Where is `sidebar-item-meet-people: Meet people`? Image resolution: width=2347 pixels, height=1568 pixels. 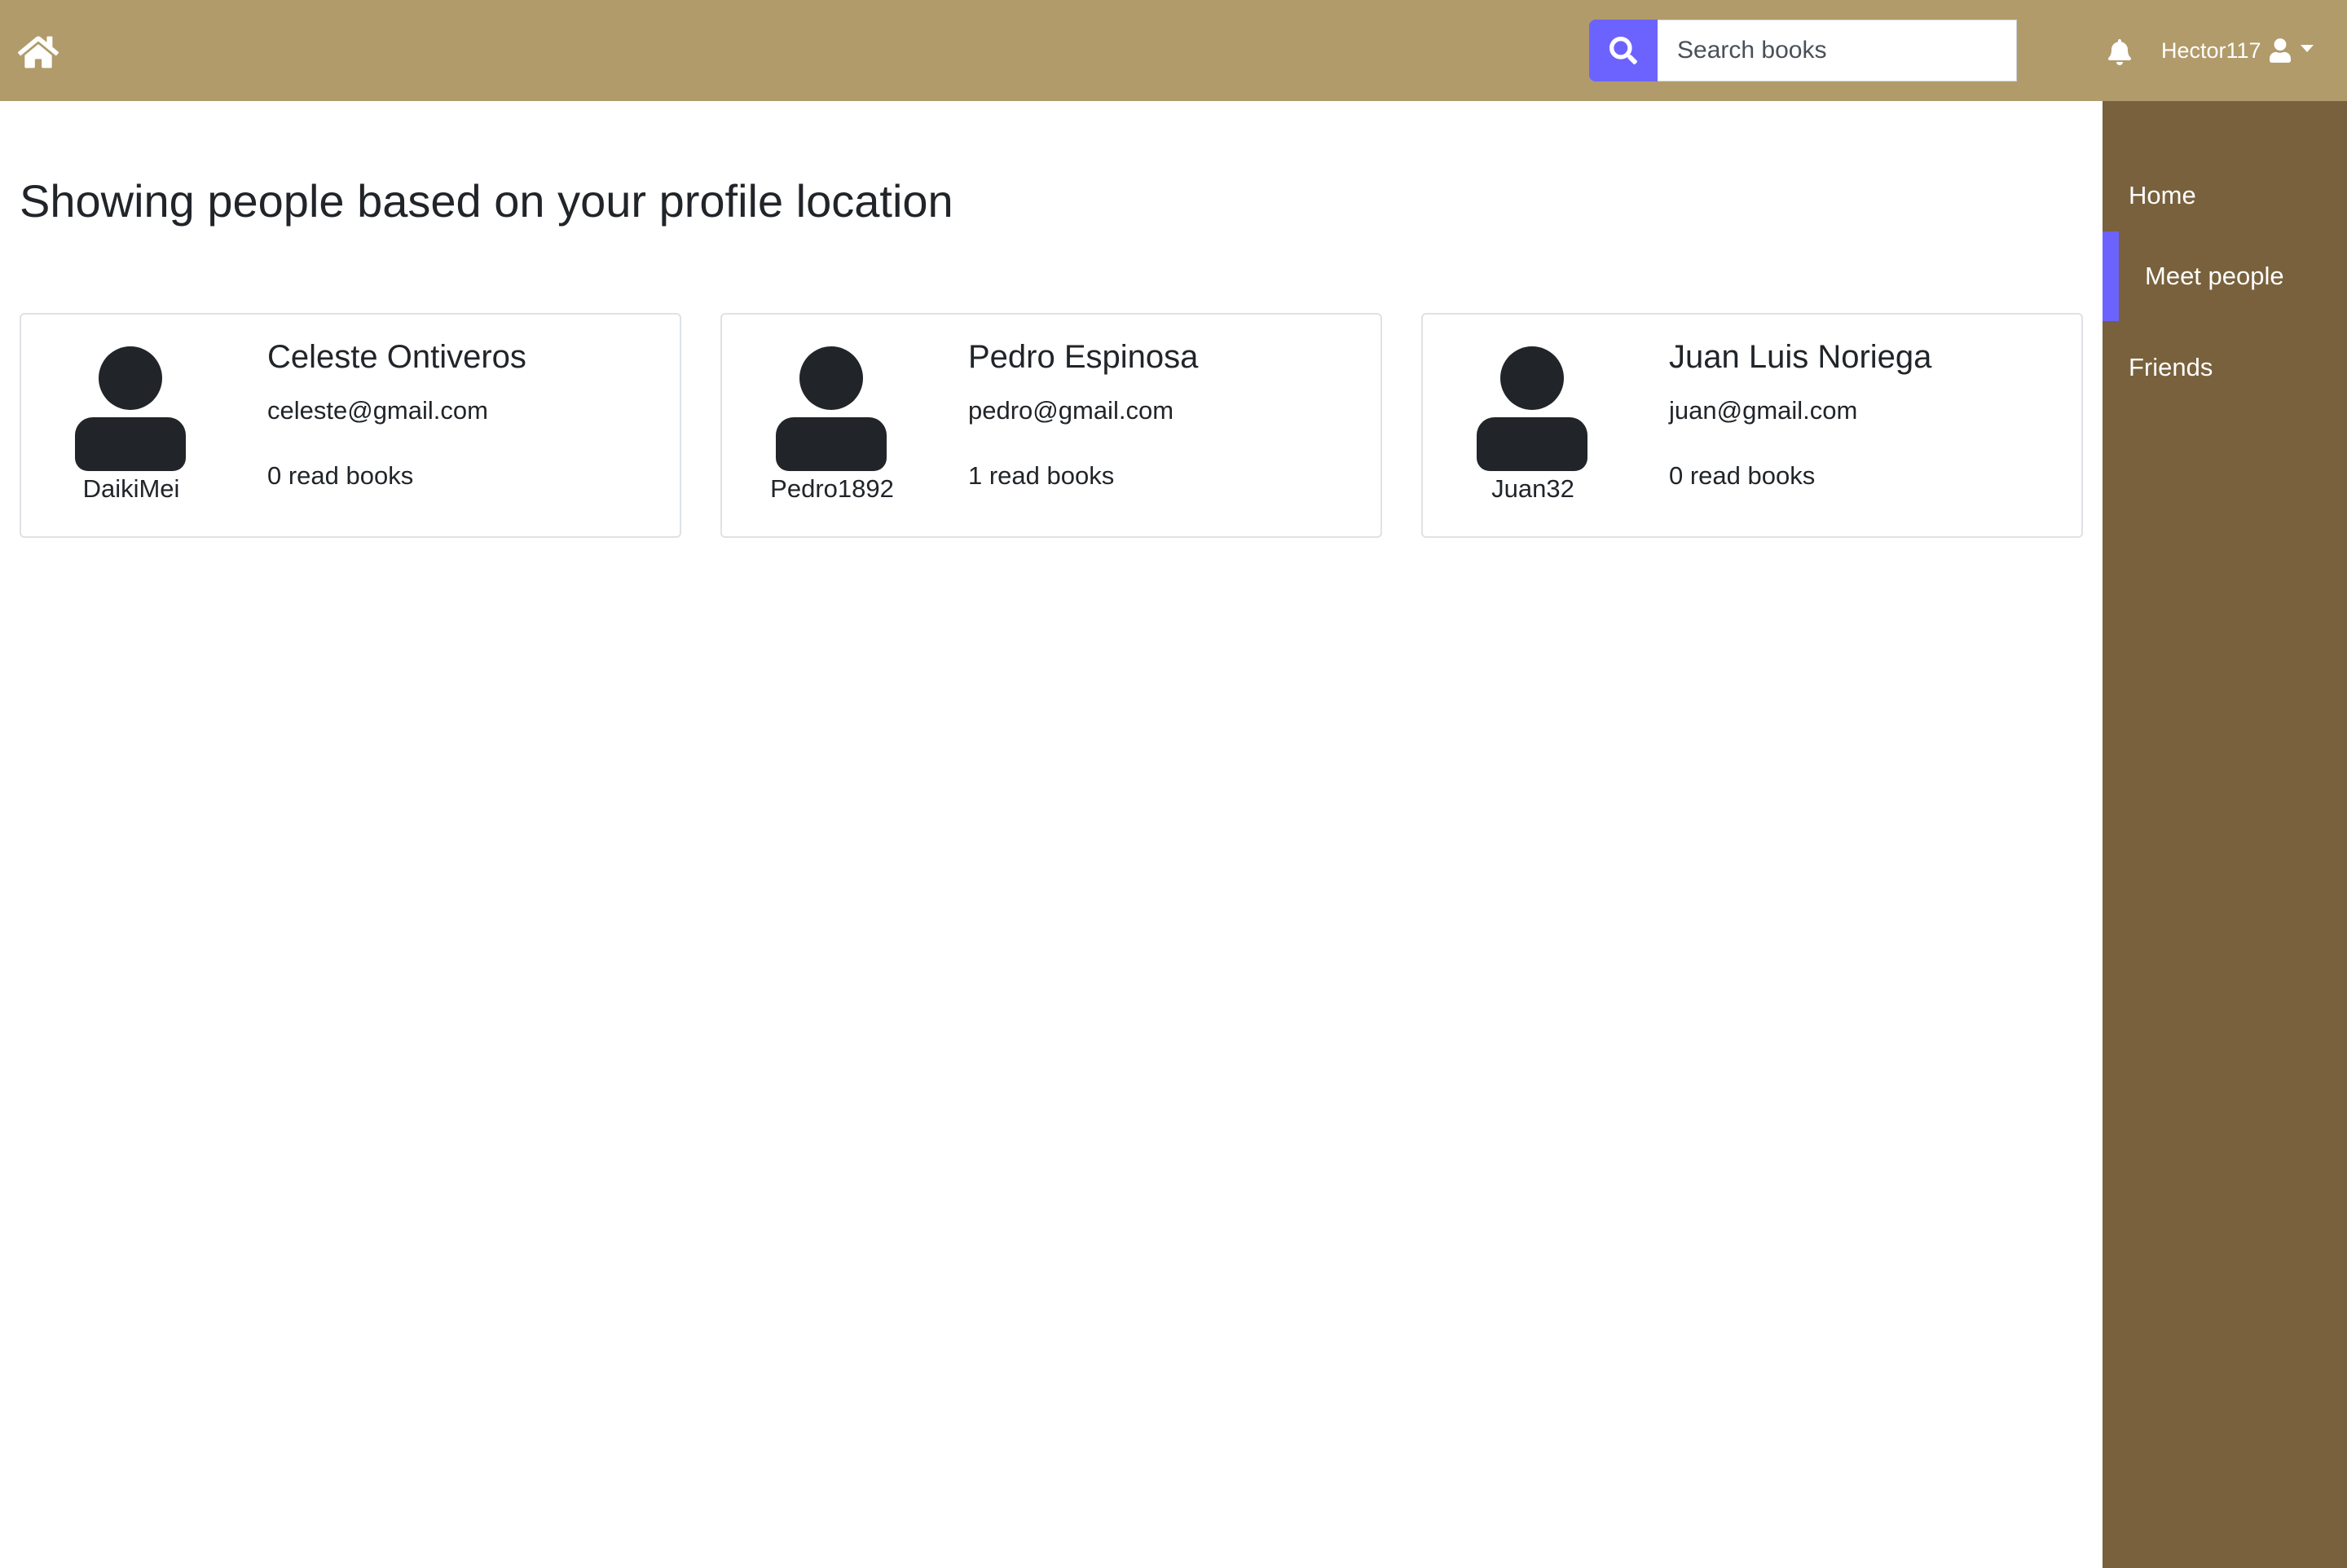
sidebar-item-meet-people: Meet people is located at coordinates (2225, 276).